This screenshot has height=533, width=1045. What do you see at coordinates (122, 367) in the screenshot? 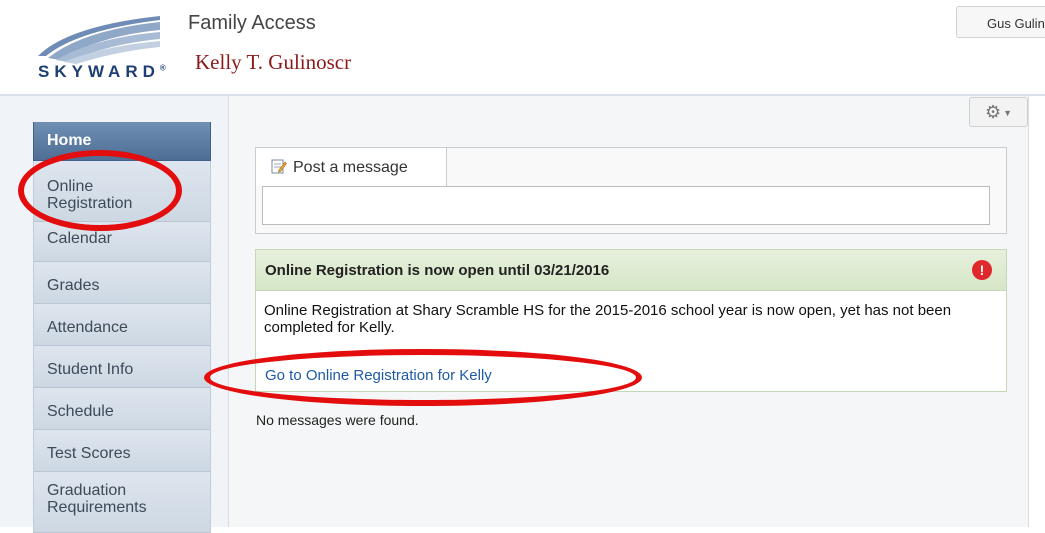
I see `sidebar-item-student-info: Student Info` at bounding box center [122, 367].